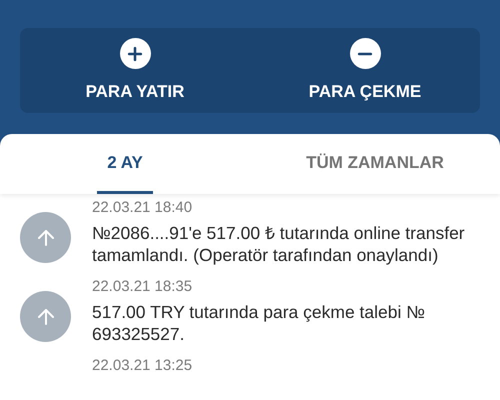 The height and width of the screenshot is (400, 500). Describe the element at coordinates (135, 70) in the screenshot. I see `action-button: PARA YATIR` at that location.